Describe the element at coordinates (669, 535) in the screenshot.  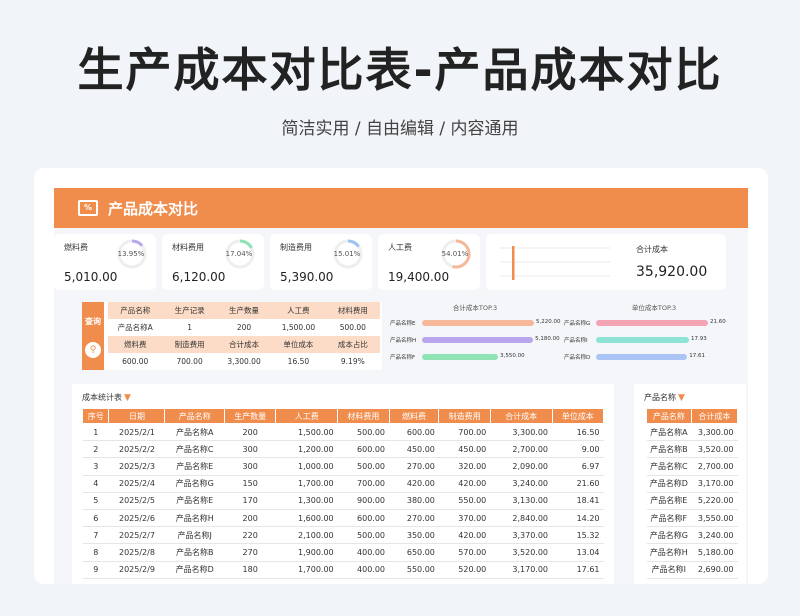
I see `table-cell: 产品名称G` at that location.